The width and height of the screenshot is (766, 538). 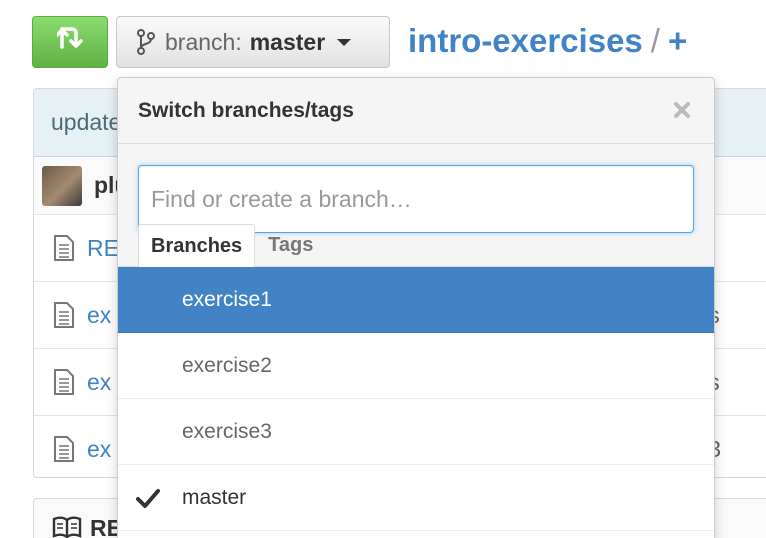 I want to click on repo-name-link: intro-exercises, so click(x=525, y=40).